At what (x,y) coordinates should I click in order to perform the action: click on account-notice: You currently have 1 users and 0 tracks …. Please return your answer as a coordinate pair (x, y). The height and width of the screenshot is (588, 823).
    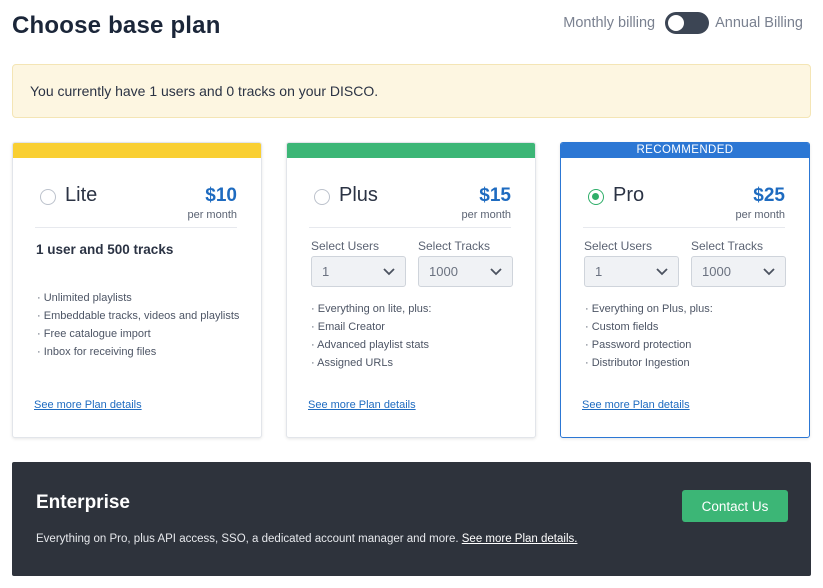
    Looking at the image, I should click on (411, 91).